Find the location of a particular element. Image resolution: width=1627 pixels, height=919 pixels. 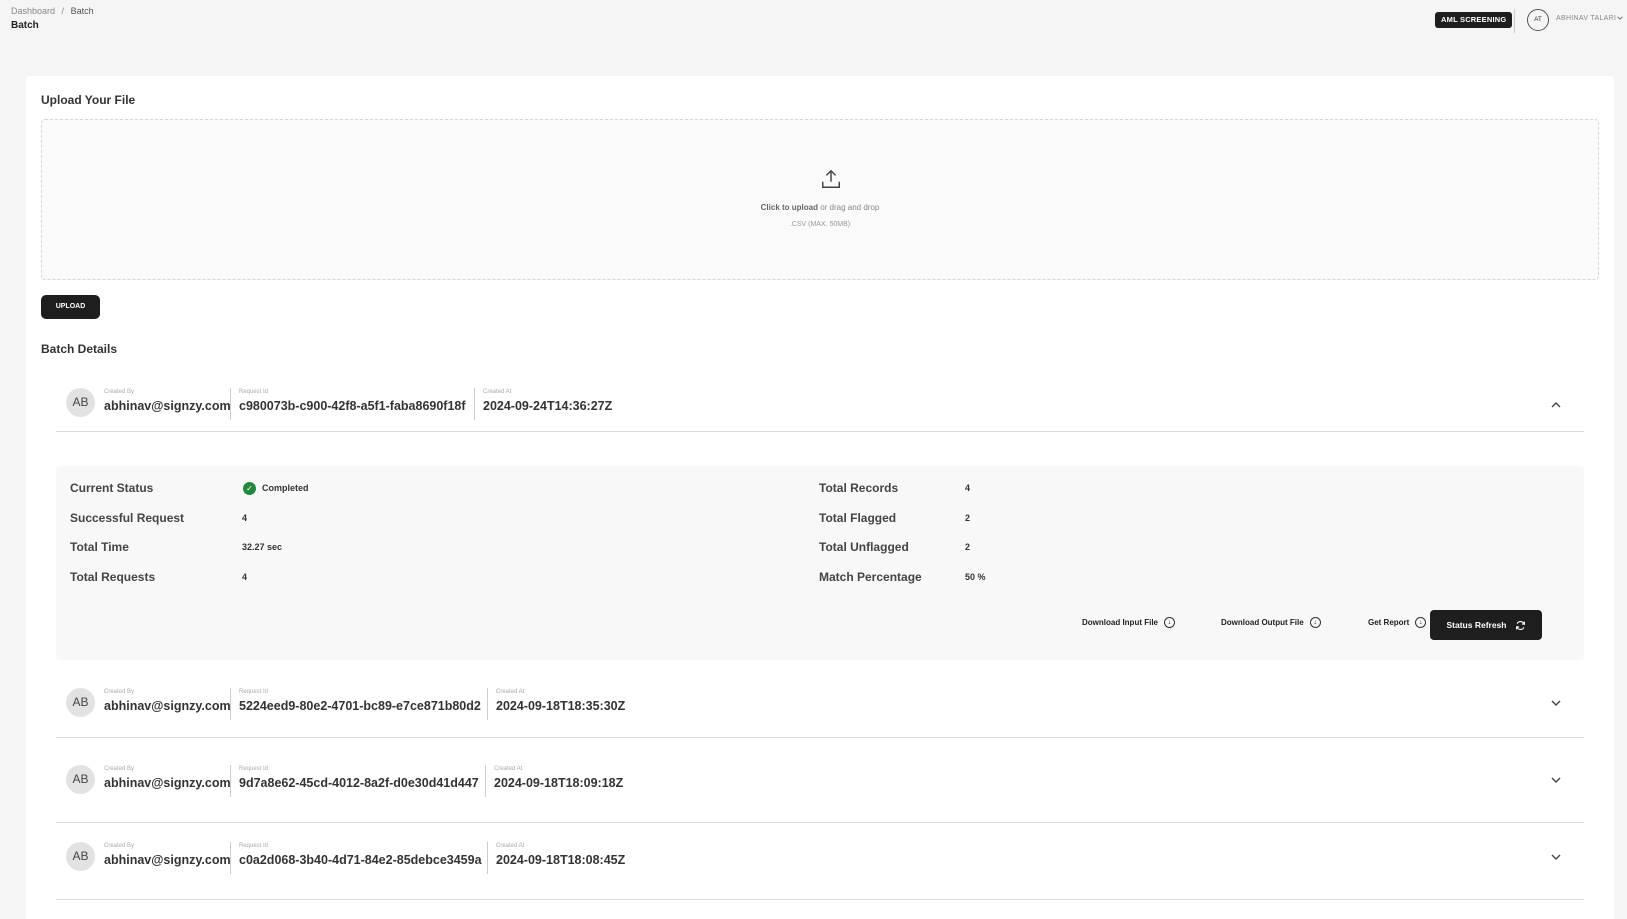

click-to-upload-link: Click to upload is located at coordinates (789, 207).